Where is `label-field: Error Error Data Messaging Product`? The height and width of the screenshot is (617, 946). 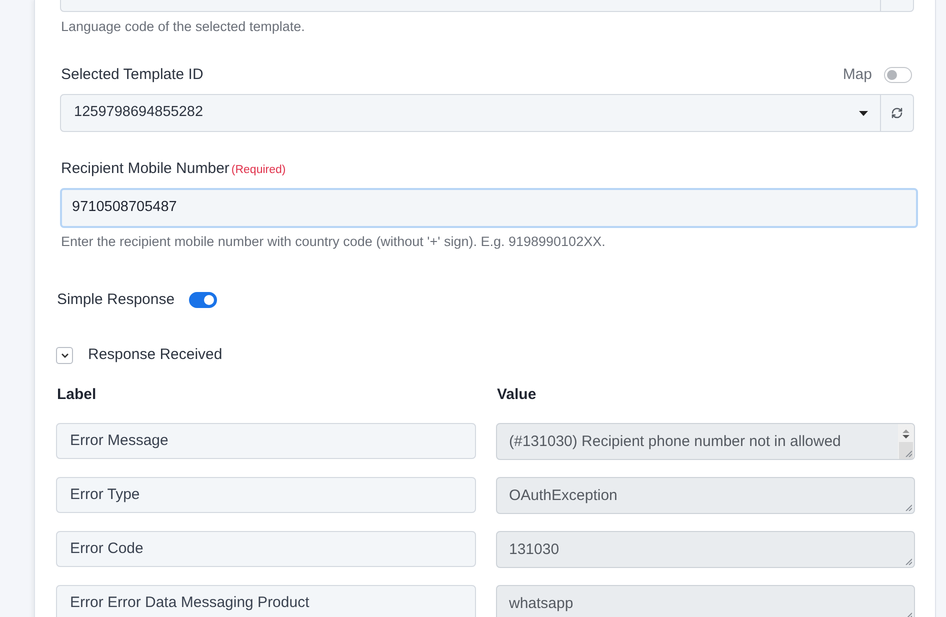
label-field: Error Error Data Messaging Product is located at coordinates (266, 601).